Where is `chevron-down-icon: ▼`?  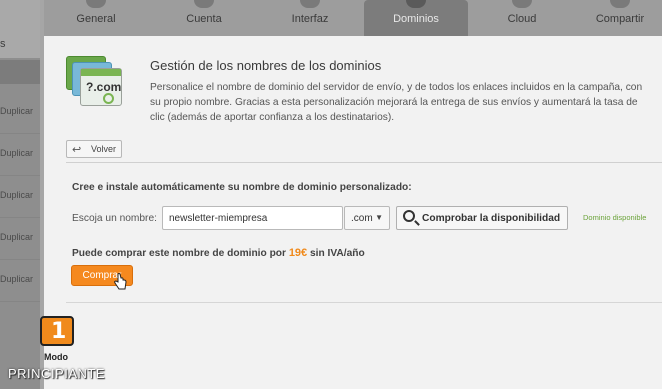
chevron-down-icon: ▼ is located at coordinates (379, 217).